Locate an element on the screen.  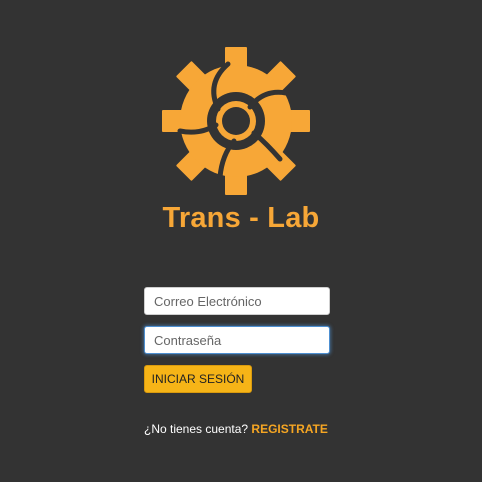
login-button: INICIAR SESIÓN is located at coordinates (198, 379).